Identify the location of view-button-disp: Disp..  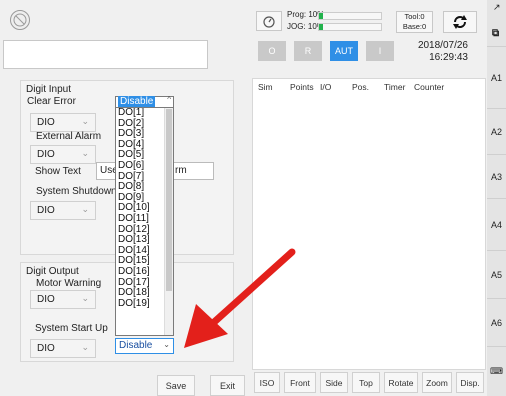
(470, 382).